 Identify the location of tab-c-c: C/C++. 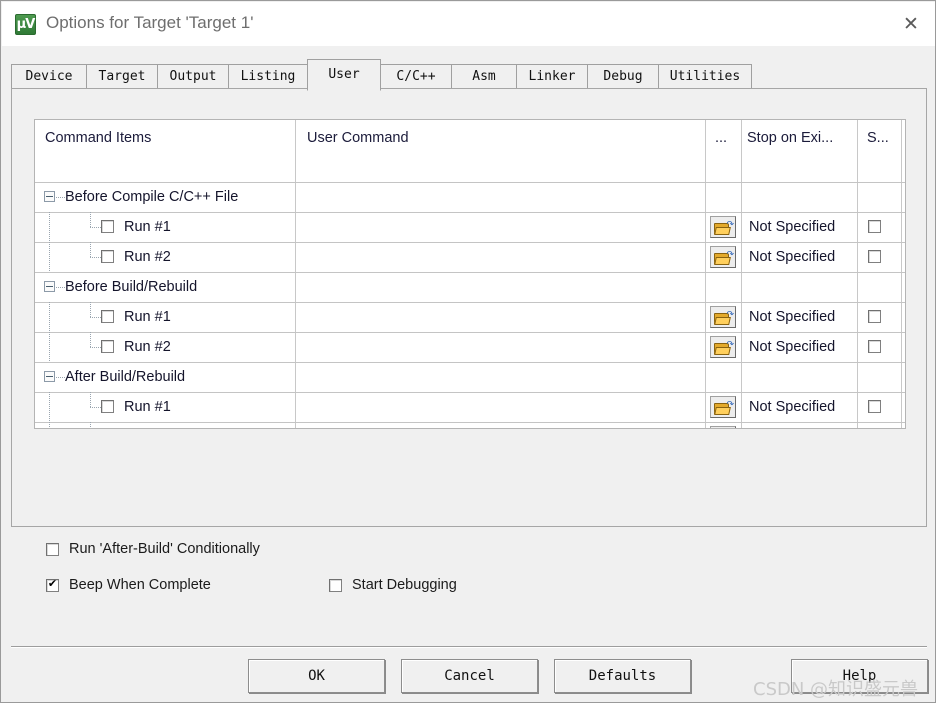
(416, 76).